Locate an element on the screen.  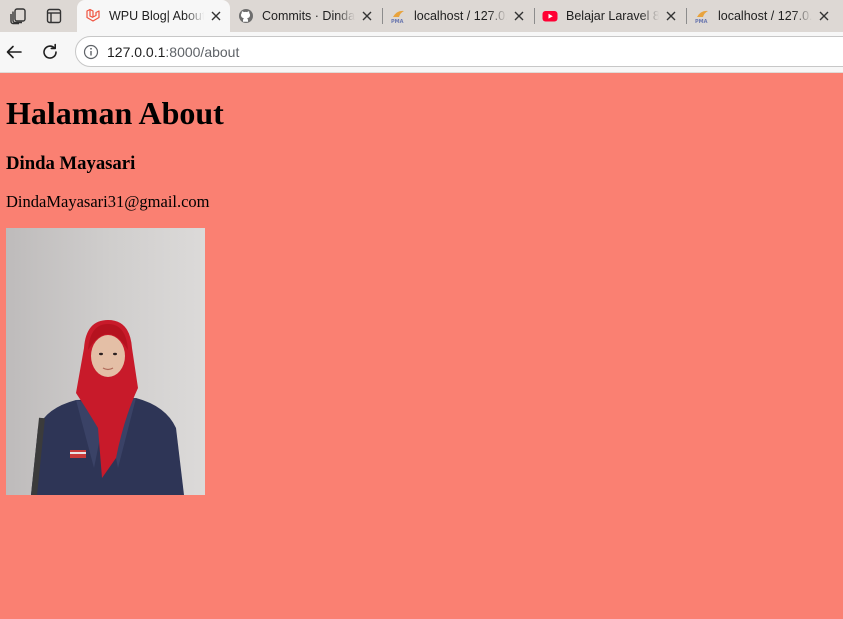
tab-localhost-phpmyadmin-2: PMA localhost / 127.0.0.1 is located at coordinates (762, 16).